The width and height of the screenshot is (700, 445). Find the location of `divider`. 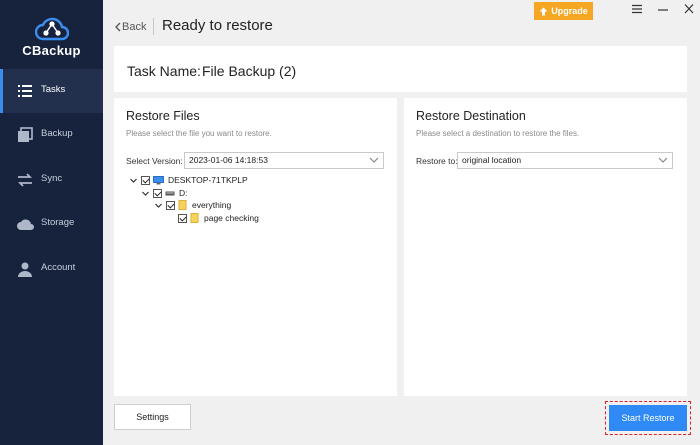

divider is located at coordinates (153, 26).